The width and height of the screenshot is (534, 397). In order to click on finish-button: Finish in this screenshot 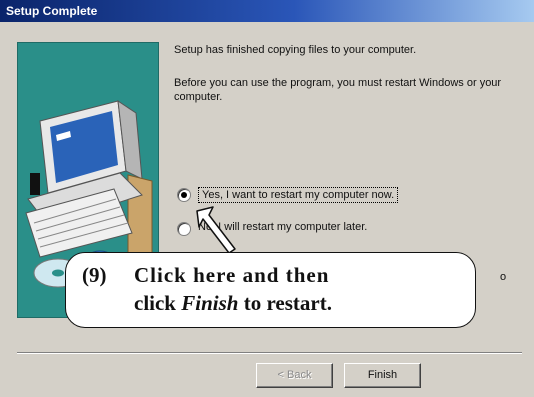, I will do `click(382, 375)`.